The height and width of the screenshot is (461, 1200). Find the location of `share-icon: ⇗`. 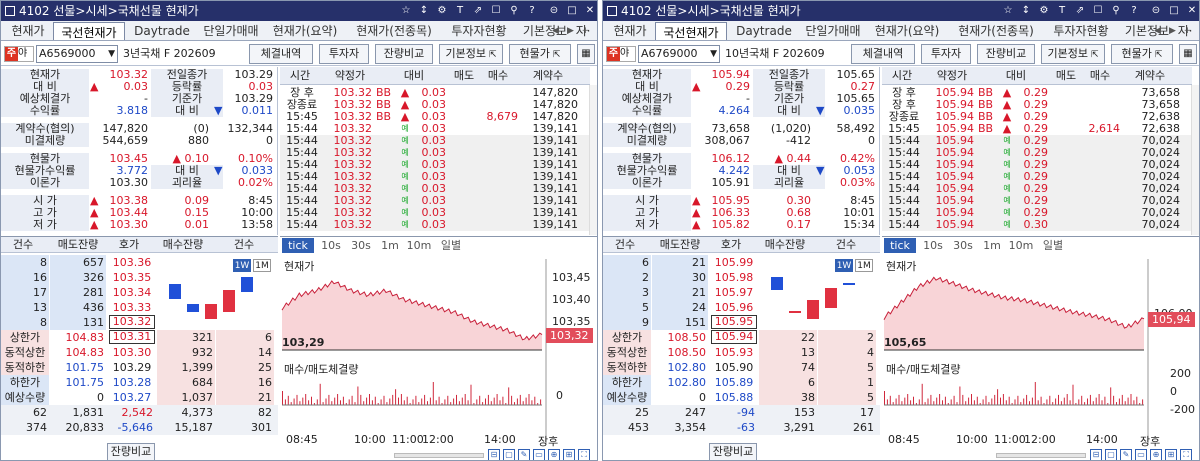

share-icon: ⇗ is located at coordinates (478, 11).